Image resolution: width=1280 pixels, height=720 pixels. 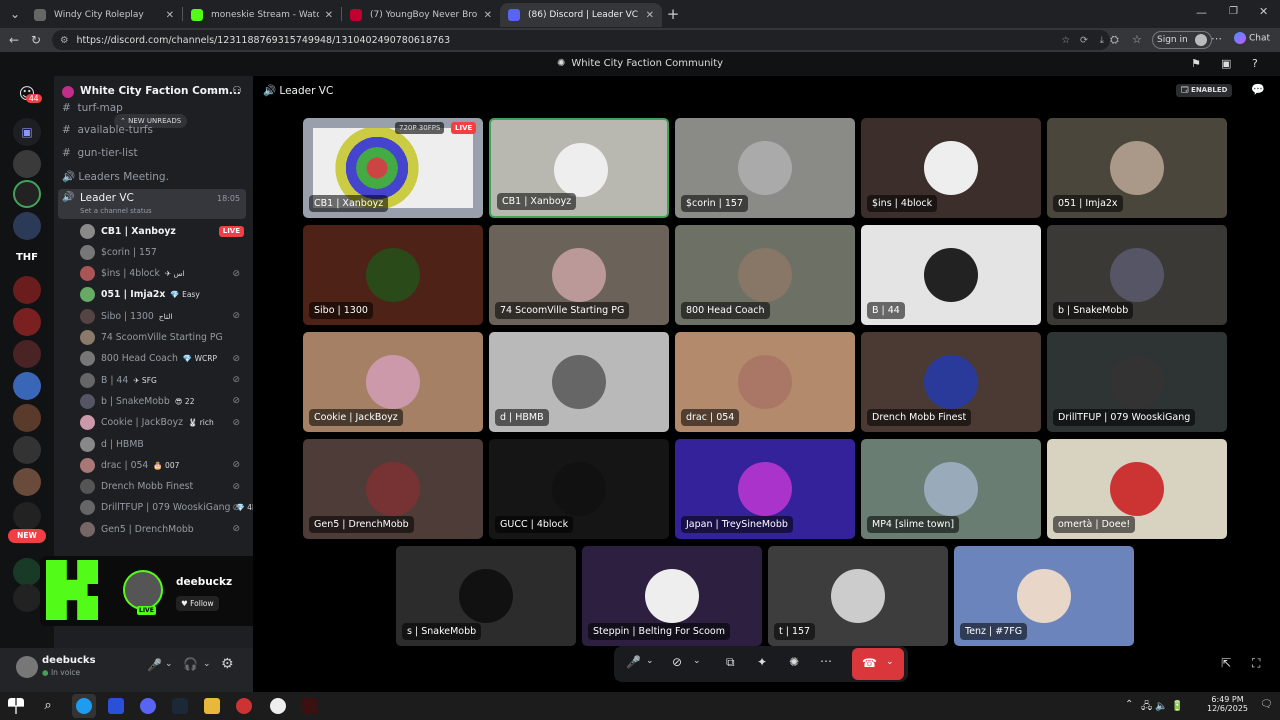 What do you see at coordinates (1201, 12) in the screenshot?
I see `minimize-icon: —` at bounding box center [1201, 12].